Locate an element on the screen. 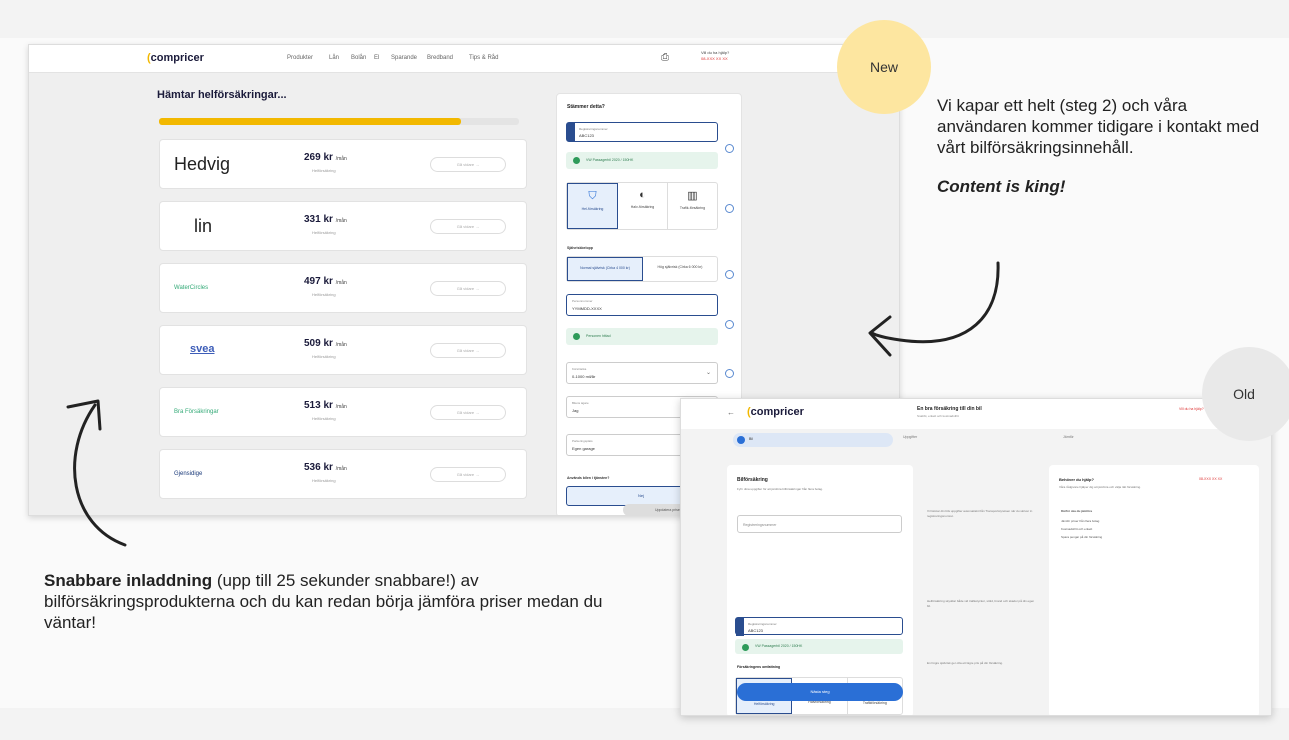 This screenshot has width=1289, height=740. brand-logo: WaterCircles is located at coordinates (191, 288).